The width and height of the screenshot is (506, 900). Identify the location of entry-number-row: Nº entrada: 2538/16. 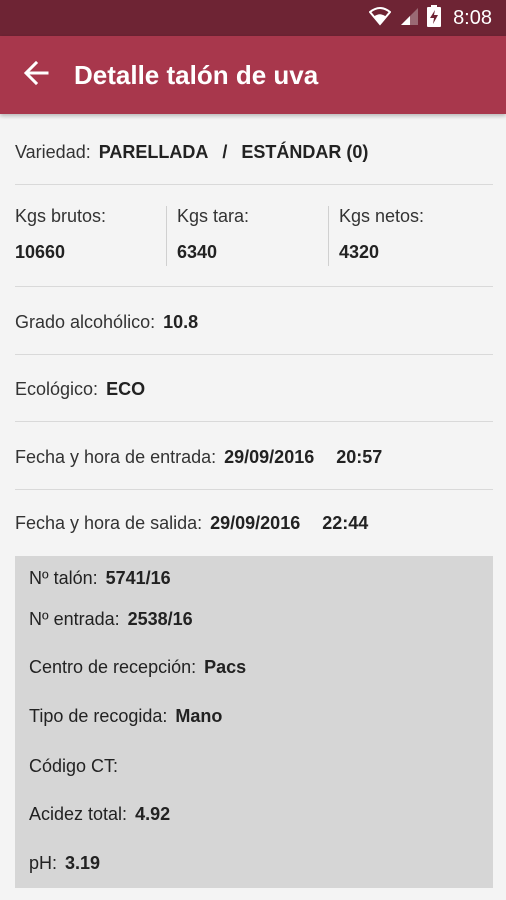
(111, 619).